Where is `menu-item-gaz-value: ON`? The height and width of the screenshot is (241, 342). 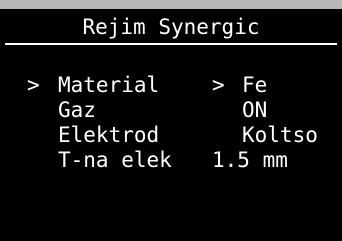
menu-item-gaz-value: ON is located at coordinates (254, 110).